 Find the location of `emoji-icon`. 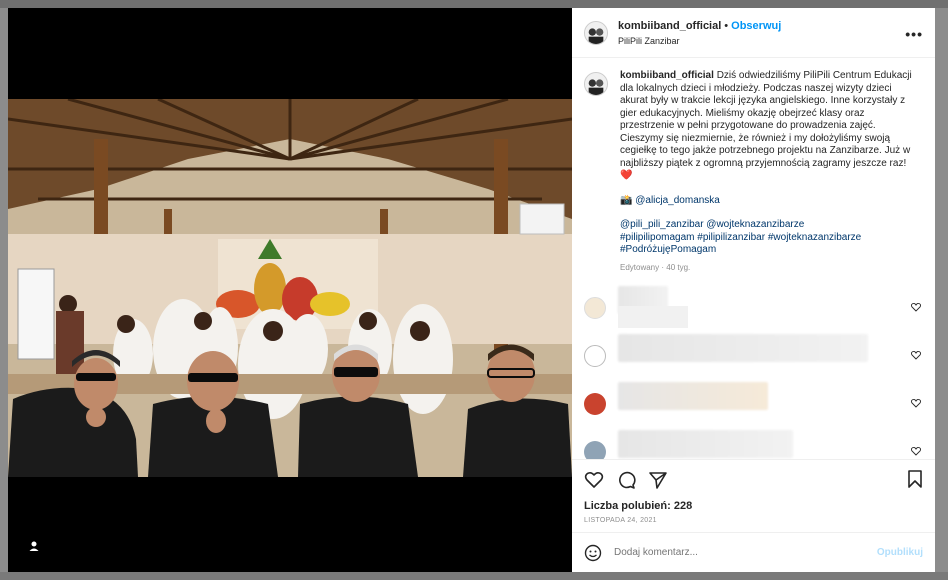

emoji-icon is located at coordinates (593, 553).